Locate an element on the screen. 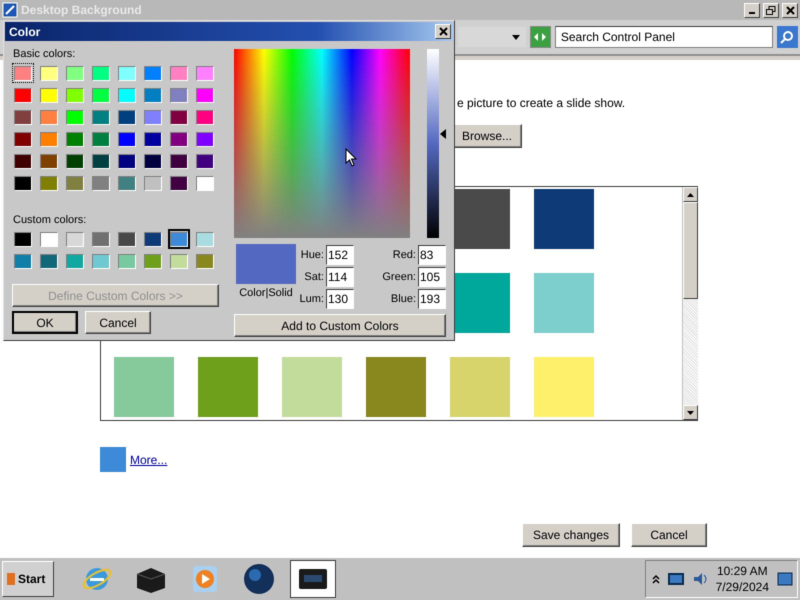 The height and width of the screenshot is (600, 800). value-field: 193 is located at coordinates (432, 299).